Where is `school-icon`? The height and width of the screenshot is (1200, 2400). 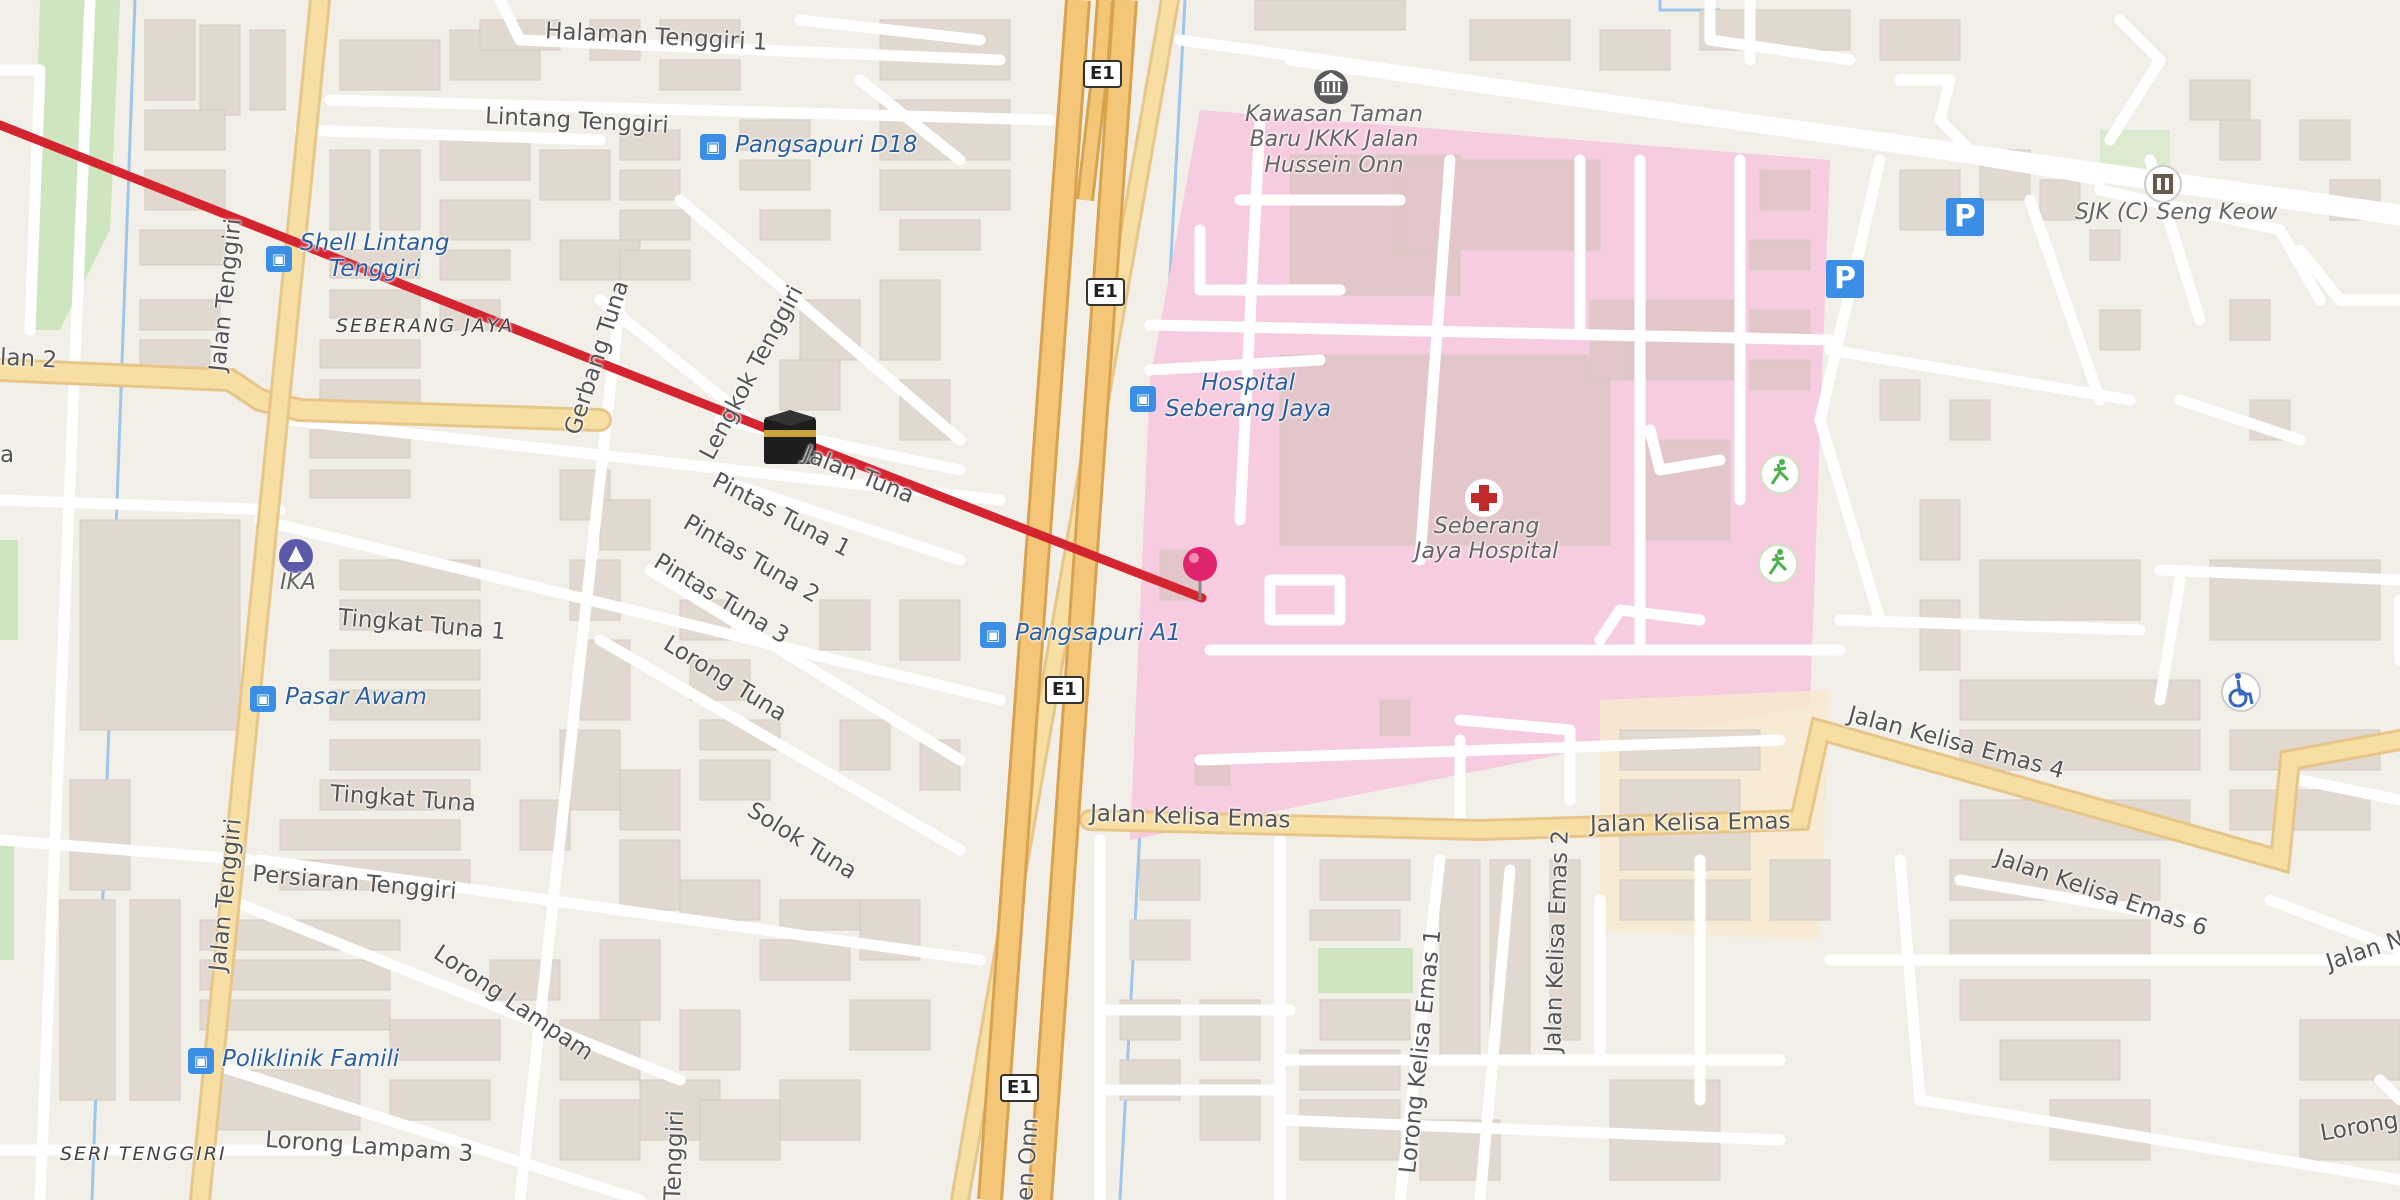
school-icon is located at coordinates (2163, 184).